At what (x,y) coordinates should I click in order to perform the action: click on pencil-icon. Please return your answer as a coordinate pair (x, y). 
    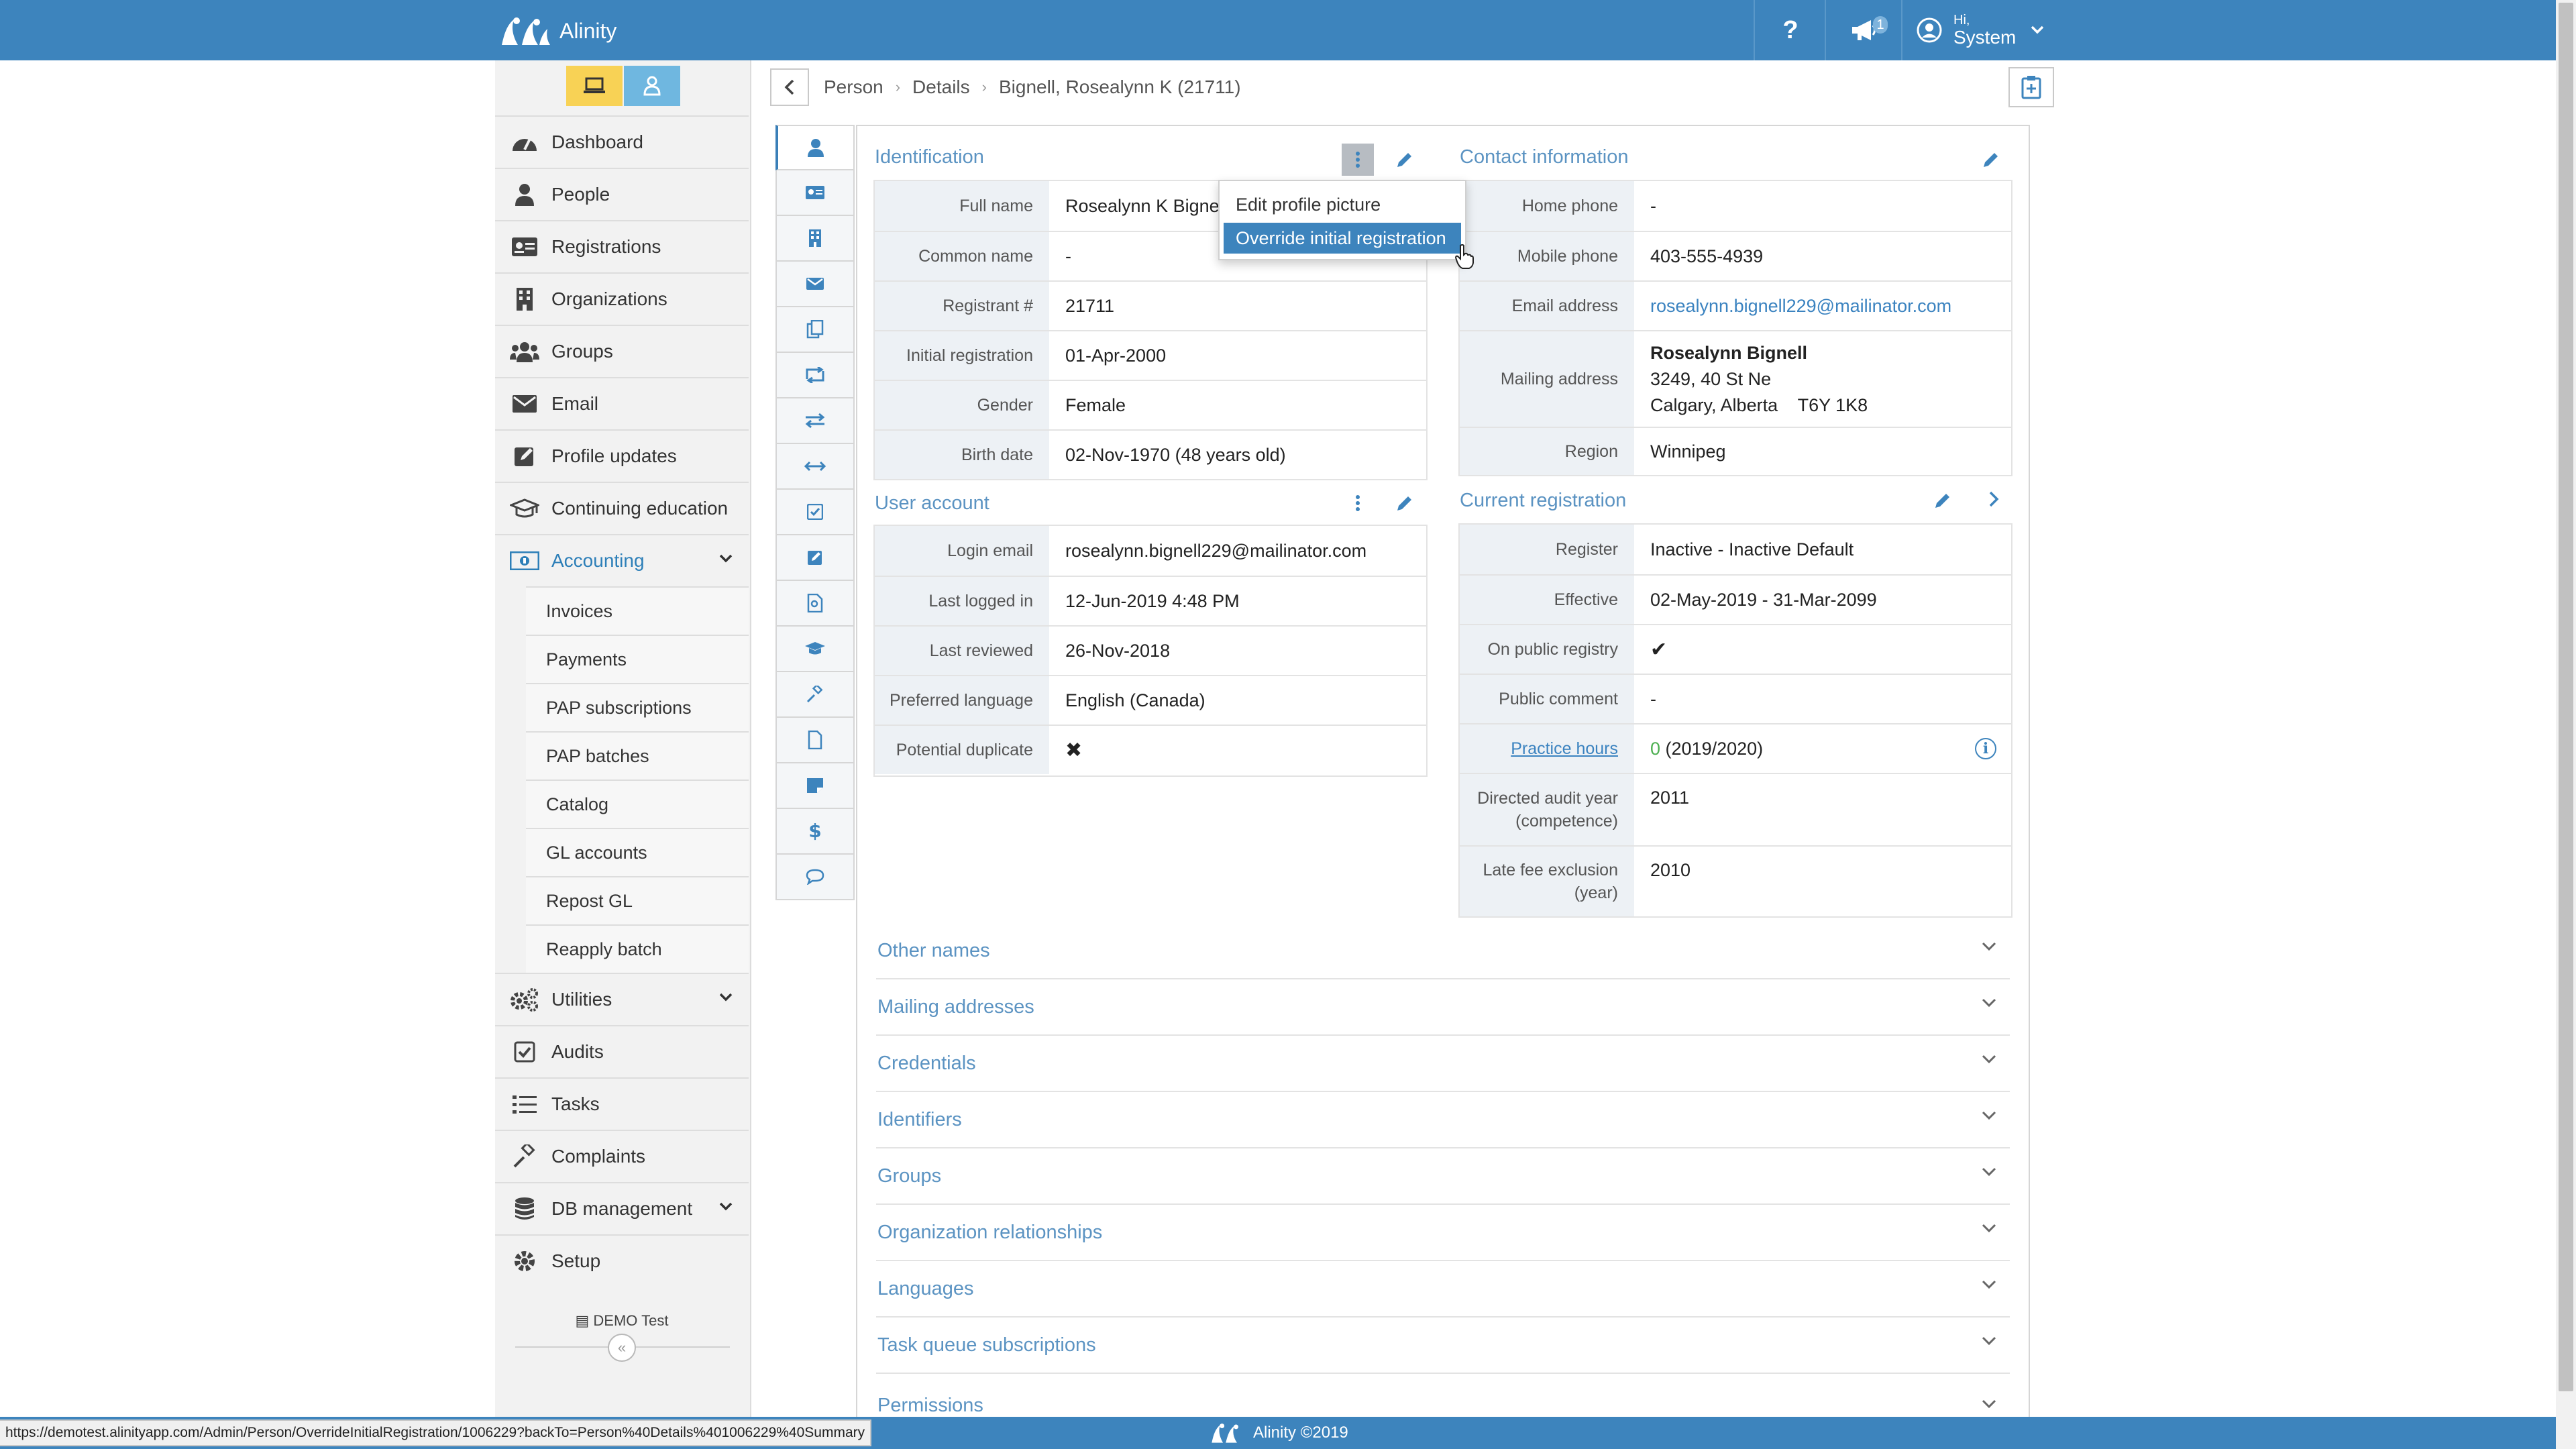
    Looking at the image, I should click on (1942, 501).